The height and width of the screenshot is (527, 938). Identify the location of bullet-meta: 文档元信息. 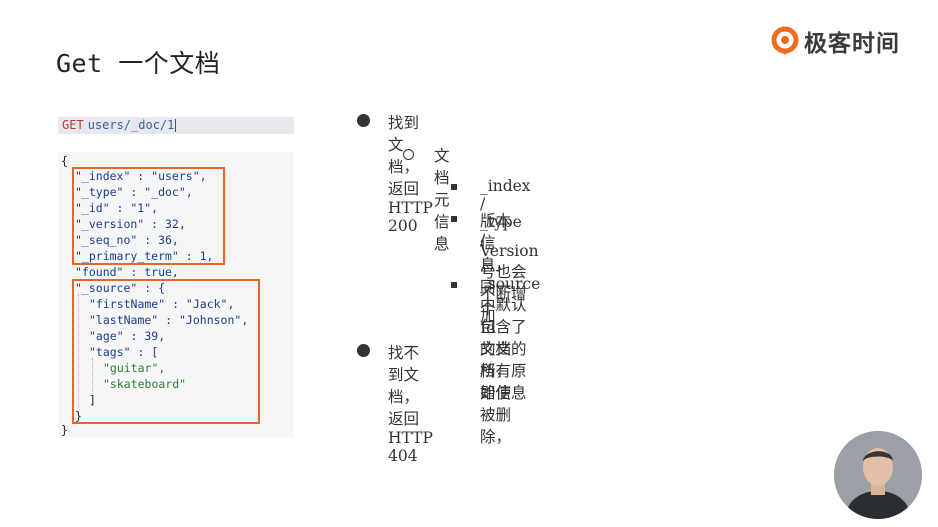
(442, 200).